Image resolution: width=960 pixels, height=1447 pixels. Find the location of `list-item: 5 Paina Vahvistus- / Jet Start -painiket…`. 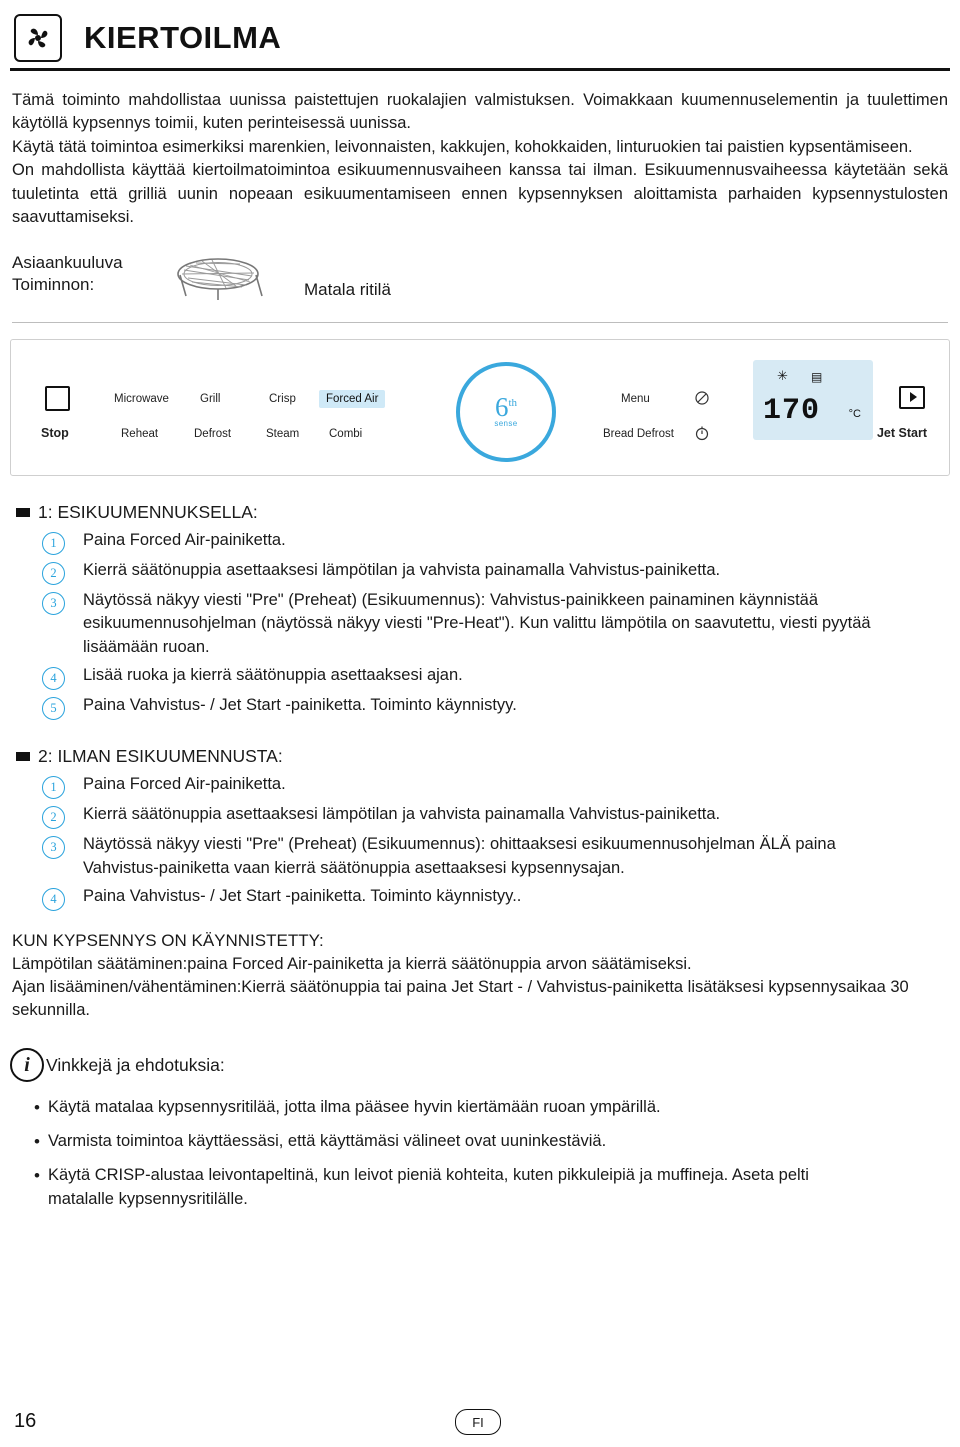

list-item: 5 Paina Vahvistus- / Jet Start -painiket… is located at coordinates (501, 707).